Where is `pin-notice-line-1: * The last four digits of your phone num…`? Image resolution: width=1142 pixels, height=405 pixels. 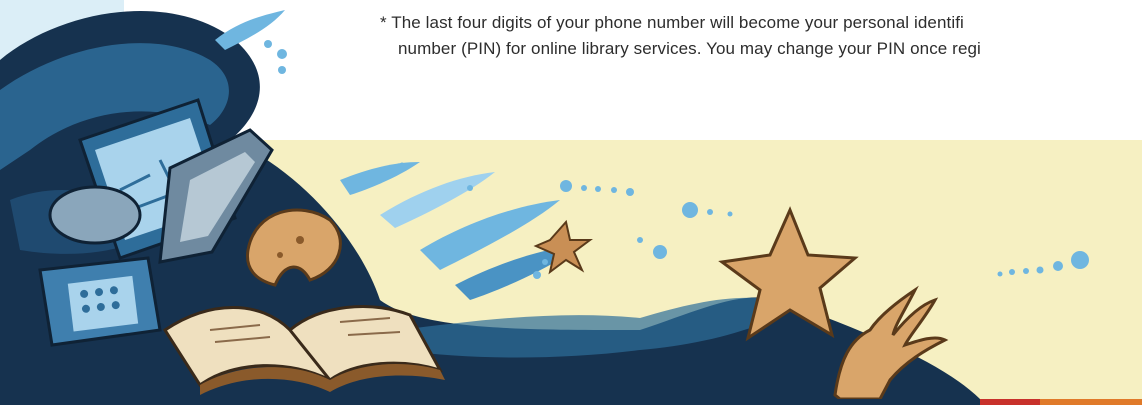
pin-notice-line-1: * The last four digits of your phone num… is located at coordinates (672, 22).